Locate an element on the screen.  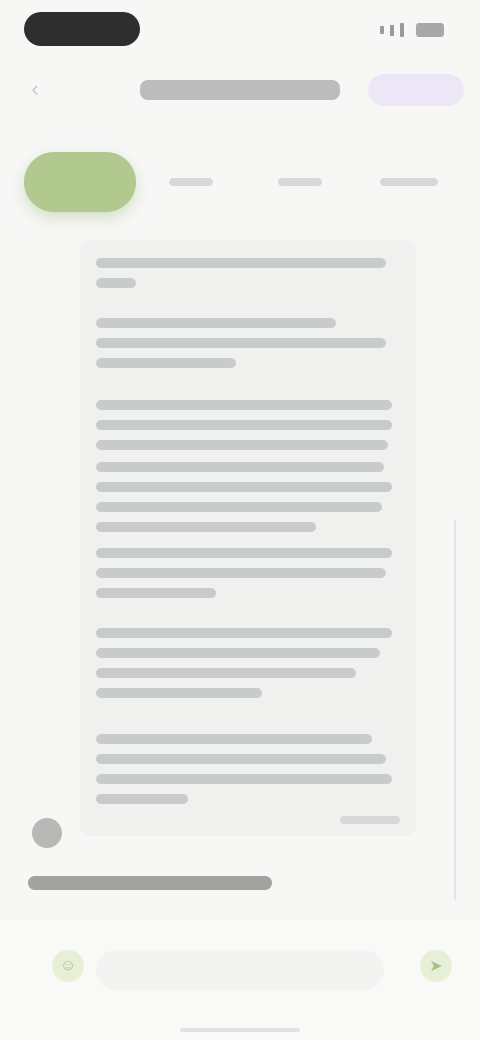
battery-icon is located at coordinates (430, 30).